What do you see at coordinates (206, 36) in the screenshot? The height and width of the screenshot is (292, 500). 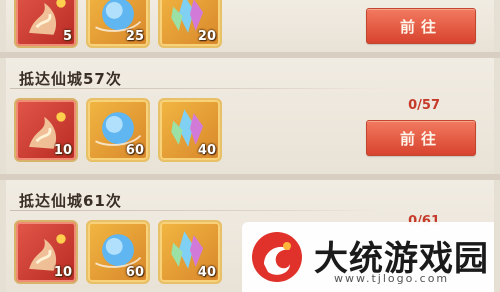 I see `reward-count: 20` at bounding box center [206, 36].